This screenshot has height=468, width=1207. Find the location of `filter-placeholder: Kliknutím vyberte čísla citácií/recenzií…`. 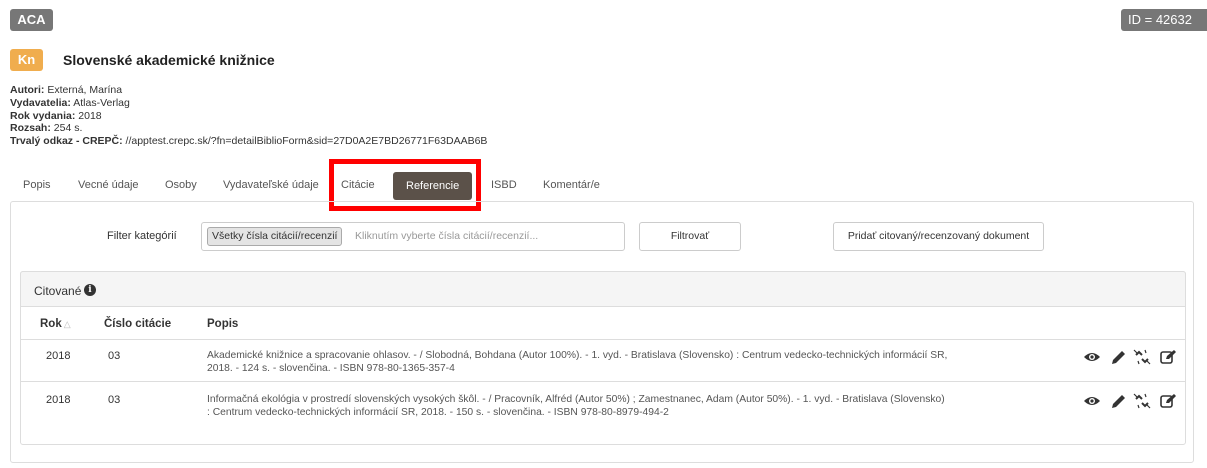

filter-placeholder: Kliknutím vyberte čísla citácií/recenzií… is located at coordinates (447, 236).